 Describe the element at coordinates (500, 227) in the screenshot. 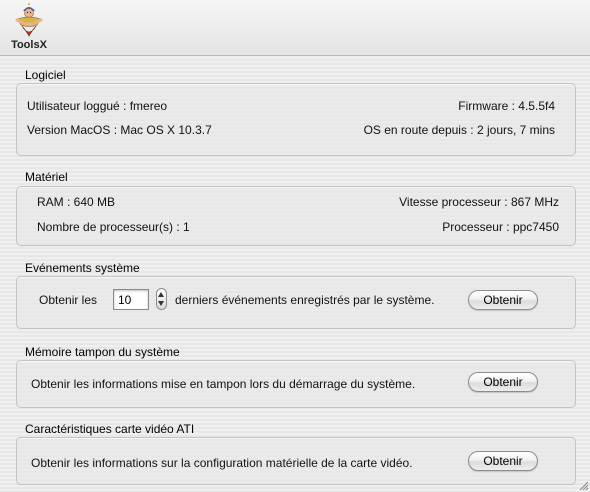

I see `cpu-model-label: Processeur : ppc7450` at that location.